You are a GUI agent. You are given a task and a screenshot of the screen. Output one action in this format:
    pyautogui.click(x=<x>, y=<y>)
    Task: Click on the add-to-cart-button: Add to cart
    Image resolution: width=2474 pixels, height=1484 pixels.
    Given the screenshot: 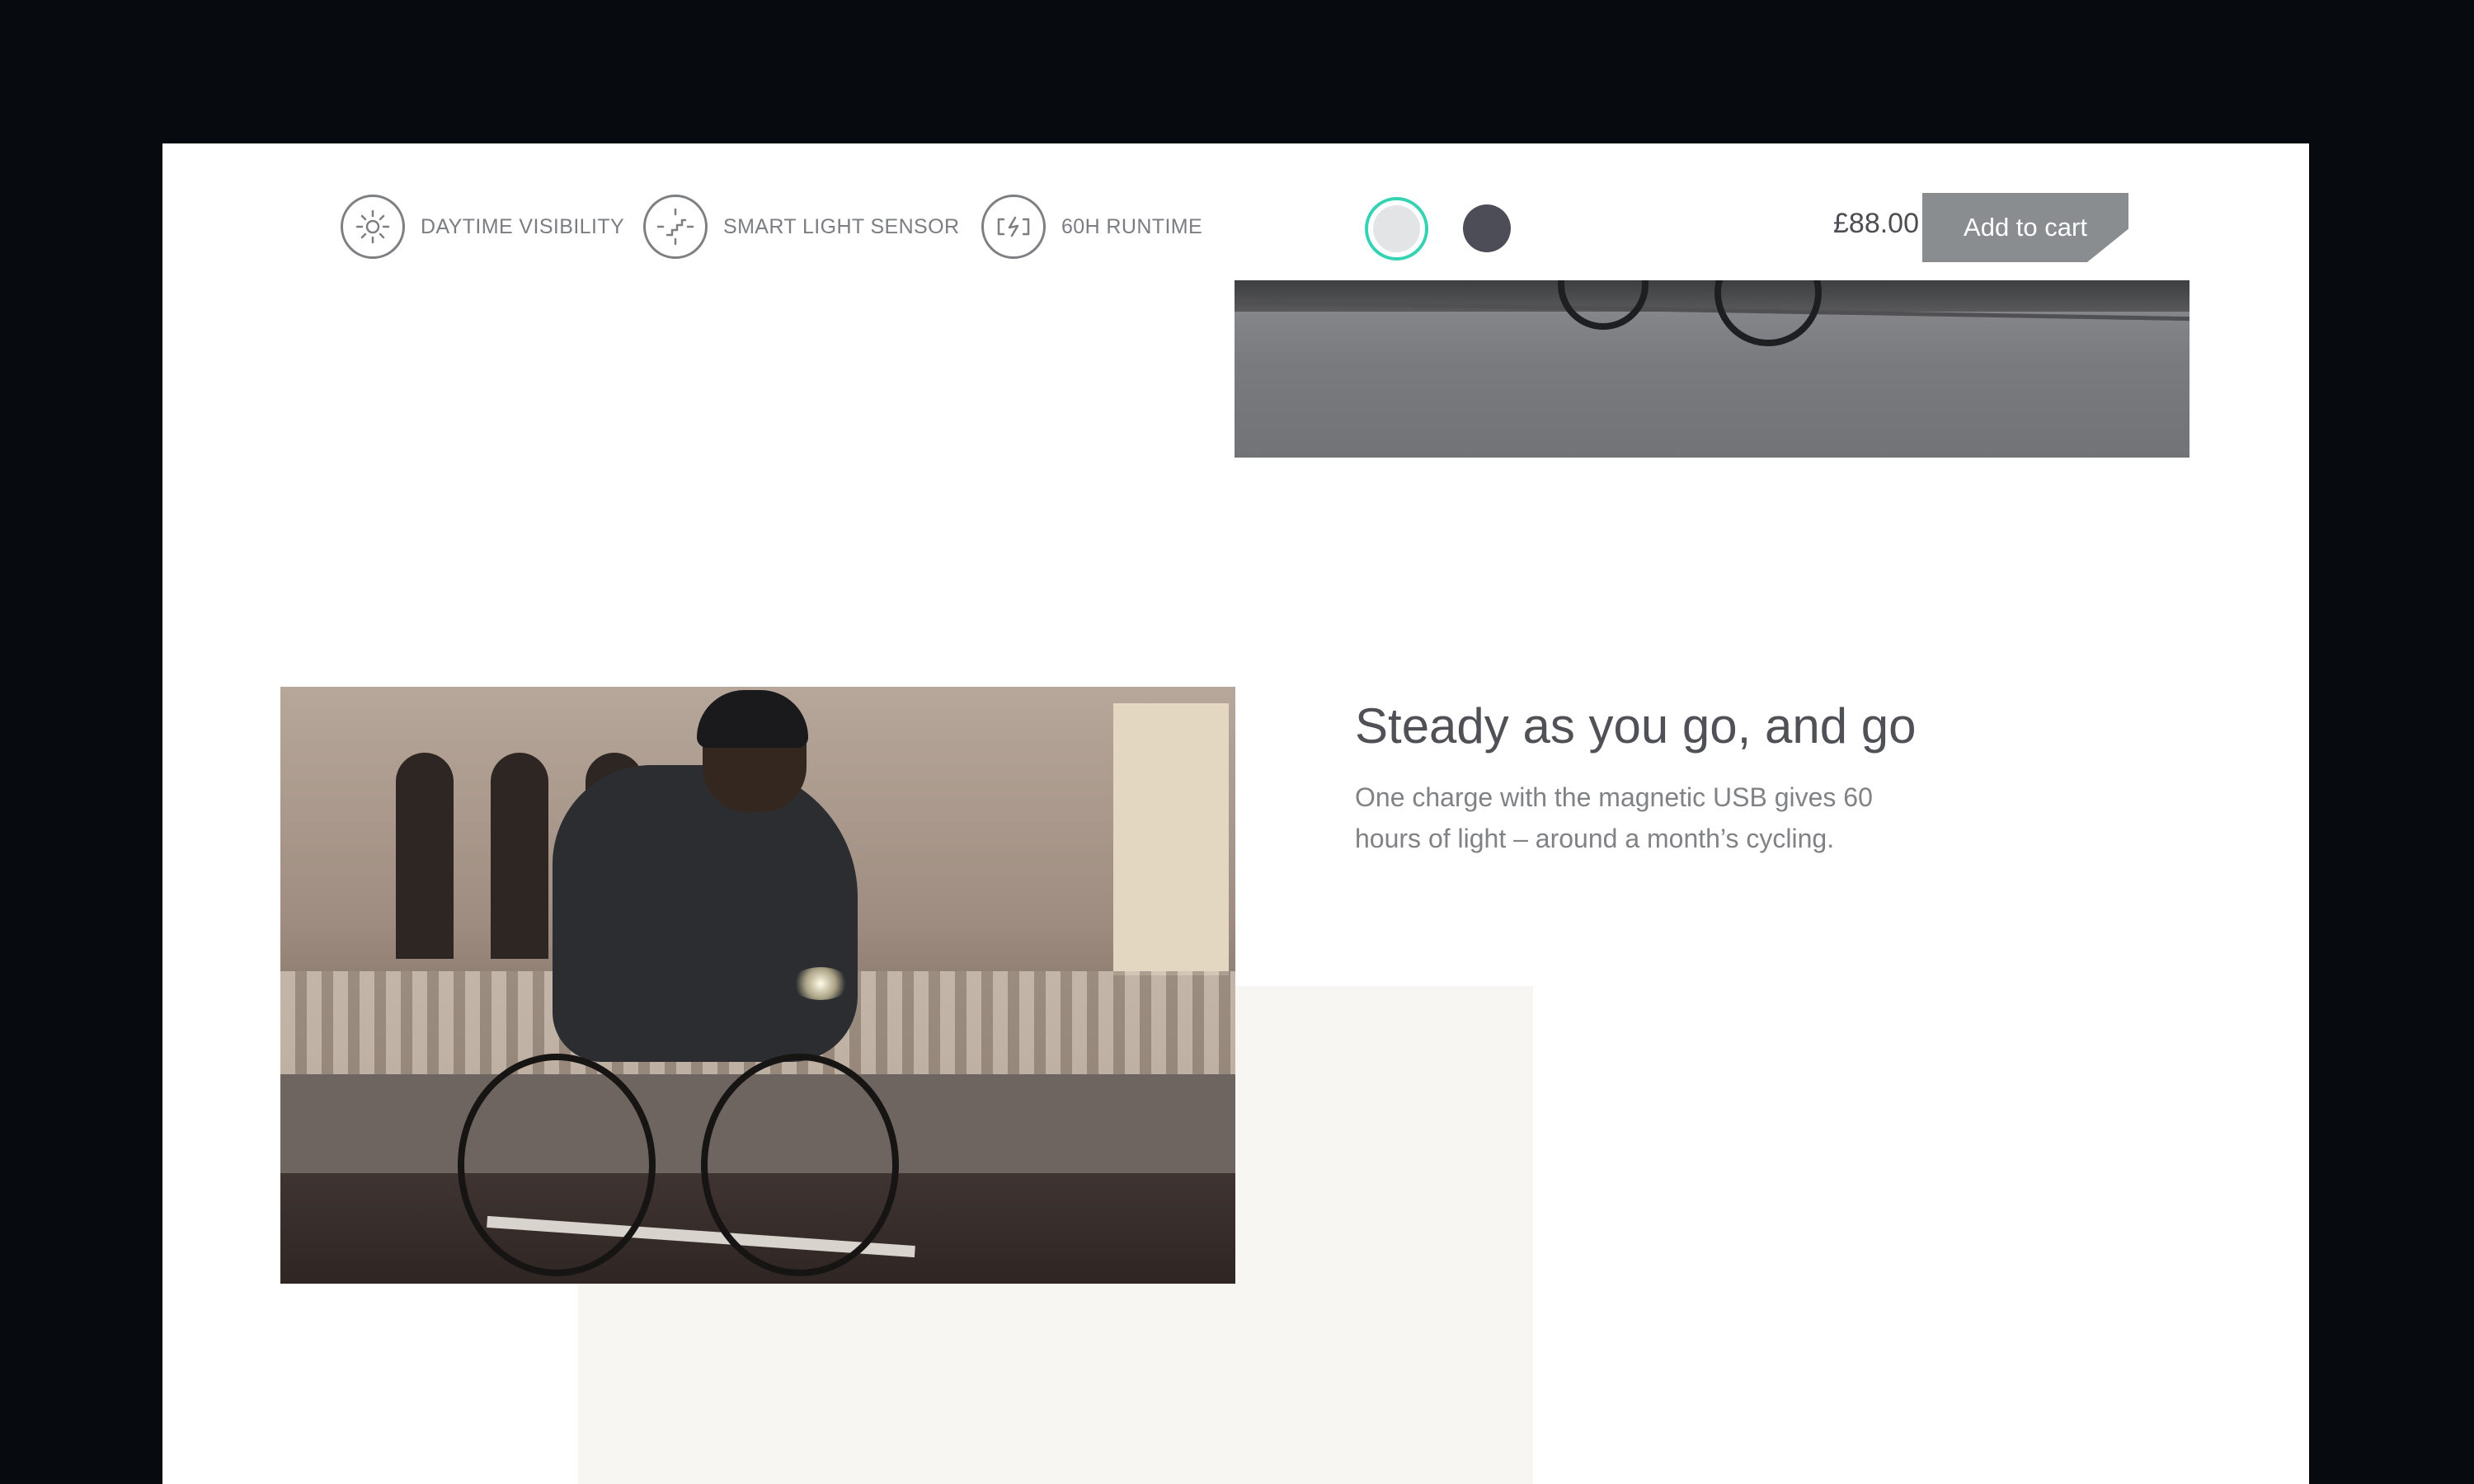 What is the action you would take?
    pyautogui.click(x=2025, y=228)
    